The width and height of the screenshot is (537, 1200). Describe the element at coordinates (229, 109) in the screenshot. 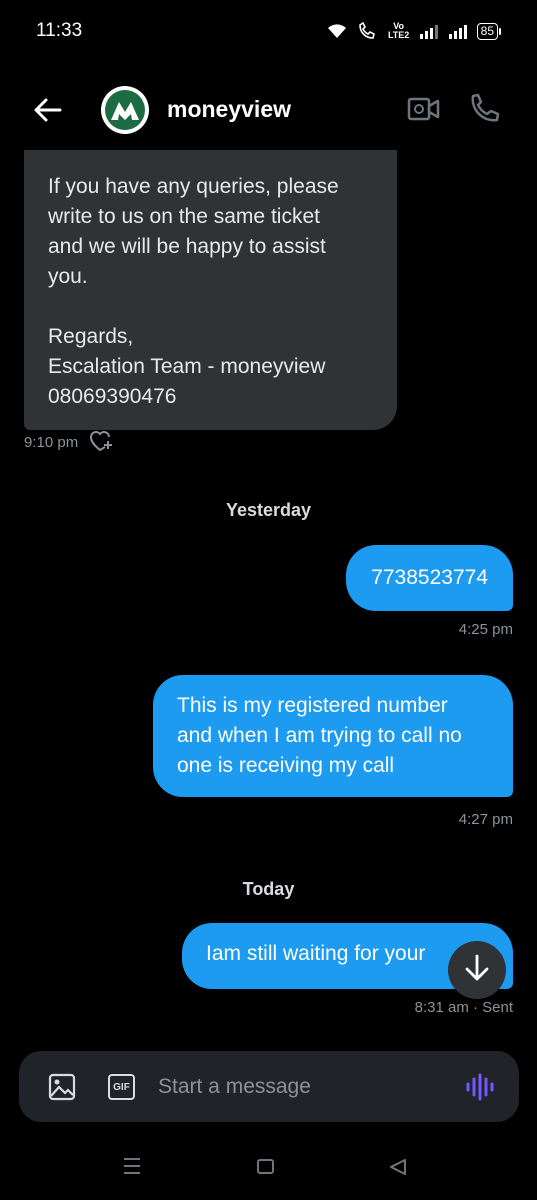

I see `contact-name: moneyview` at that location.